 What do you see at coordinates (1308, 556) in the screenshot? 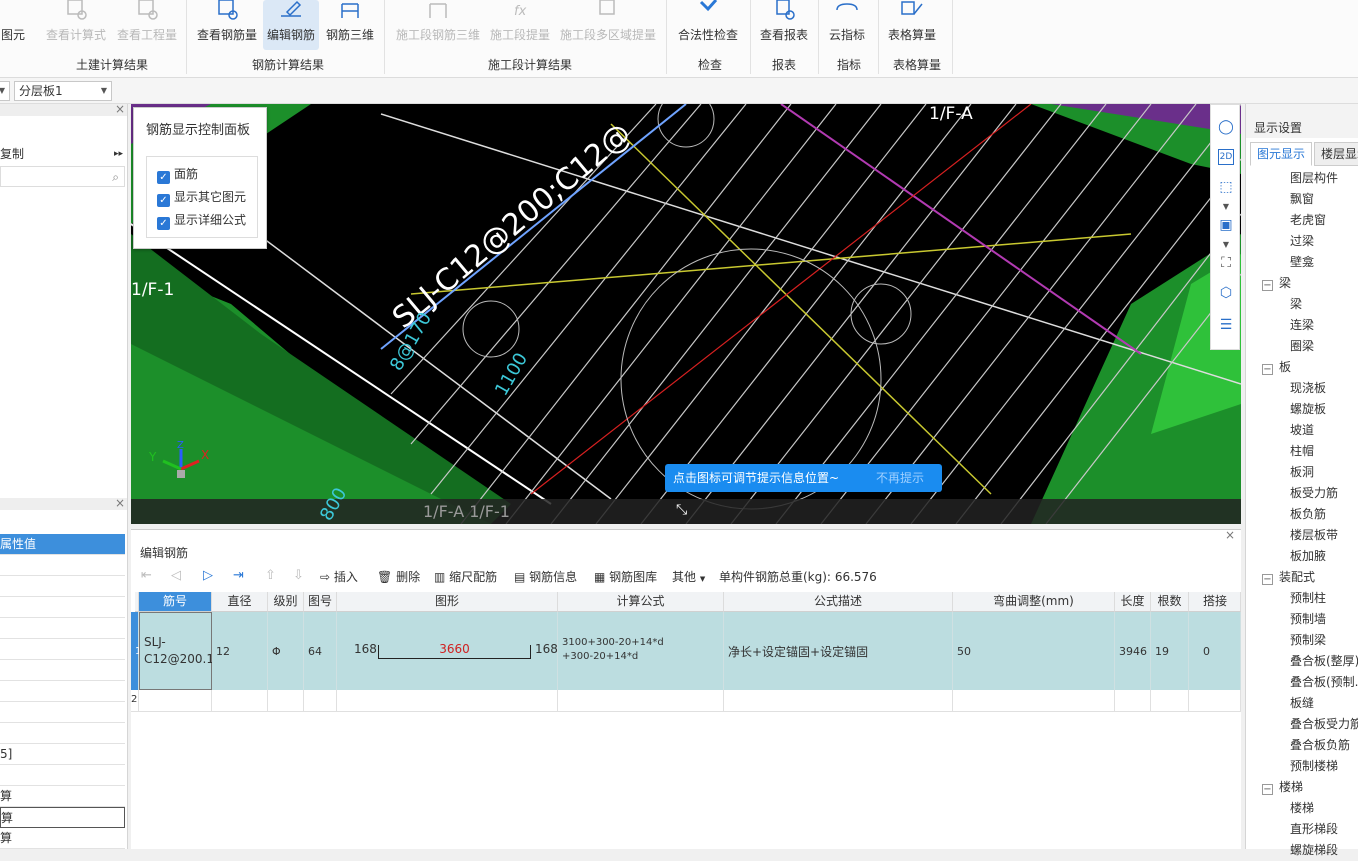
I see `tree-item-18: 板加腋` at bounding box center [1308, 556].